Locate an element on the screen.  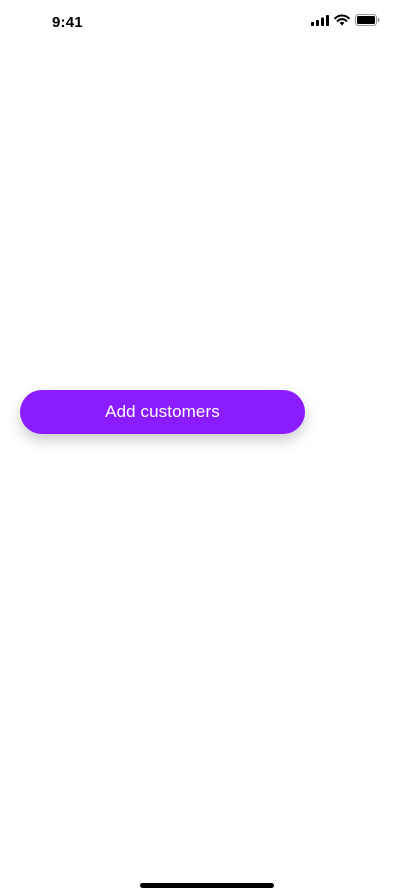
wifi-icon is located at coordinates (342, 22).